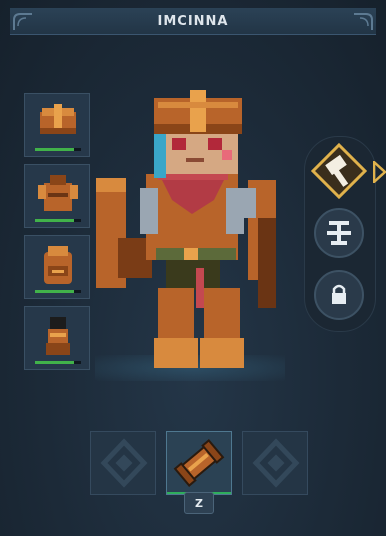 This screenshot has height=536, width=386. I want to click on gear-slot-column, so click(58, 235).